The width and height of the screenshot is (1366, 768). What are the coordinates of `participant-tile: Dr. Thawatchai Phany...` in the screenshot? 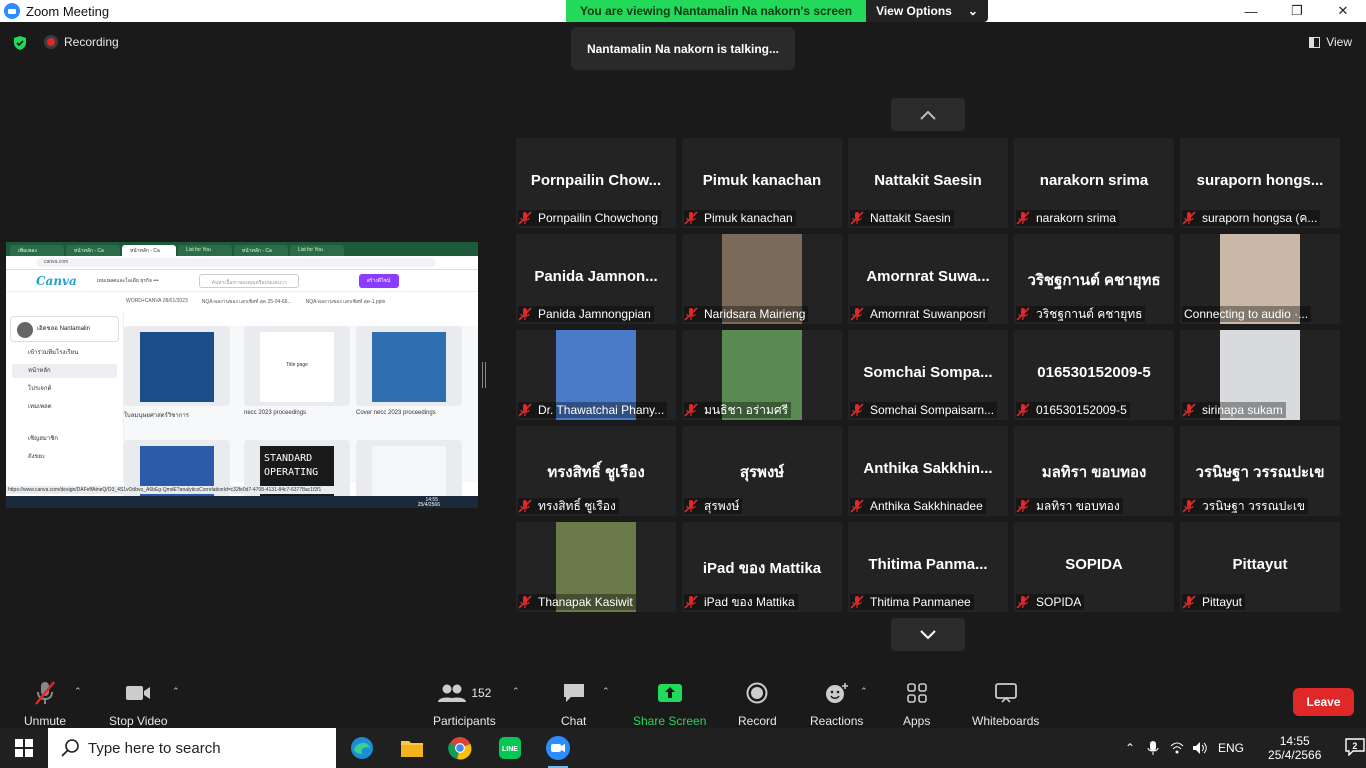 It's located at (596, 375).